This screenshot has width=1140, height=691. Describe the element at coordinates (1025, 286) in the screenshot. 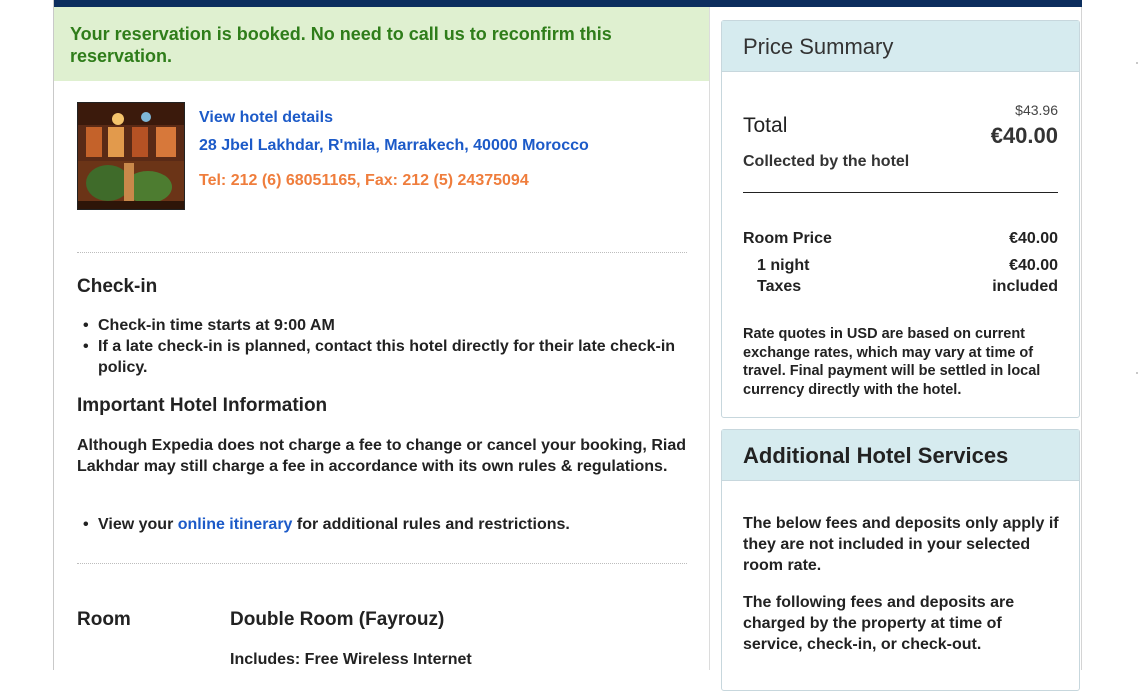

I see `taxes-value: included` at that location.